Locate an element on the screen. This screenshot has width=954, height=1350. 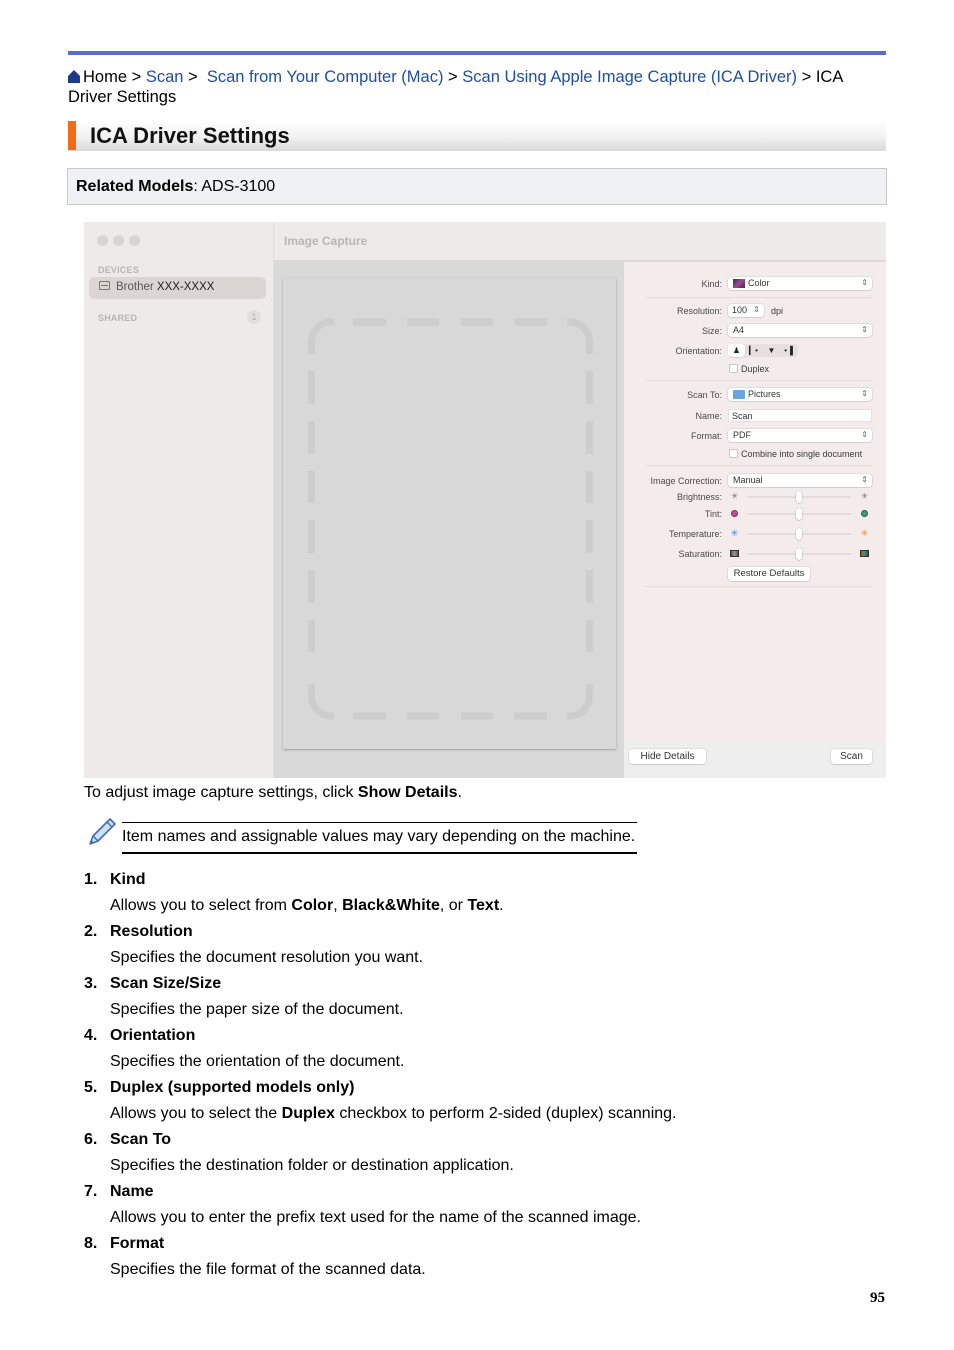
page-number: 95 is located at coordinates (877, 1298).